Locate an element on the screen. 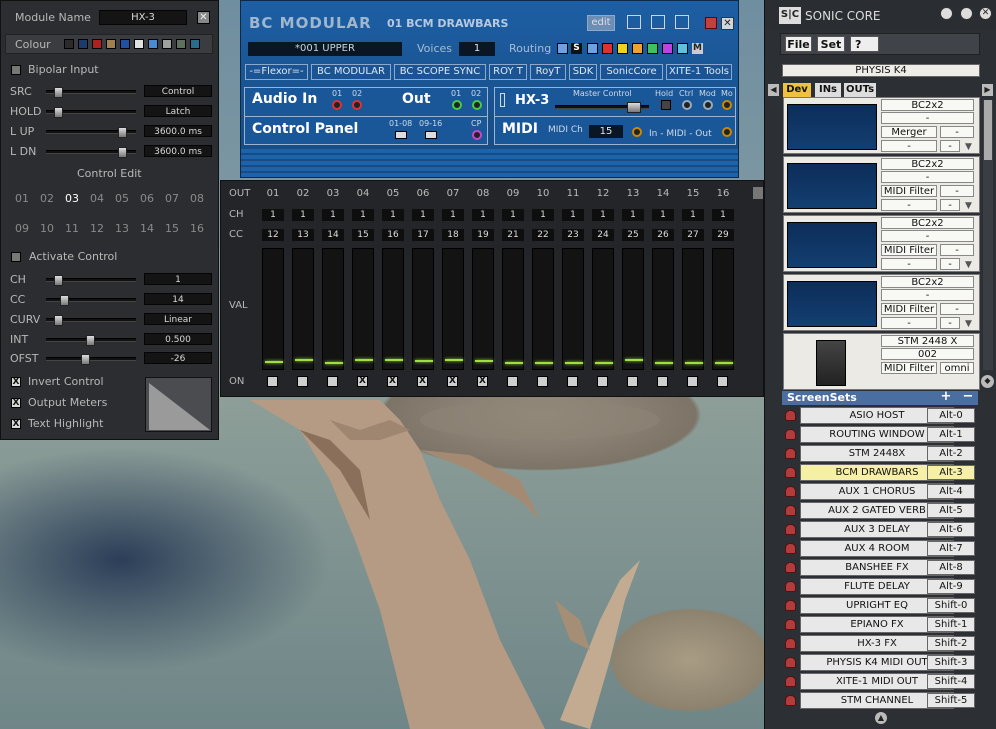 This screenshot has width=996, height=729. screenset-row: UPRIGHT EQ Shift-0 is located at coordinates (880, 605).